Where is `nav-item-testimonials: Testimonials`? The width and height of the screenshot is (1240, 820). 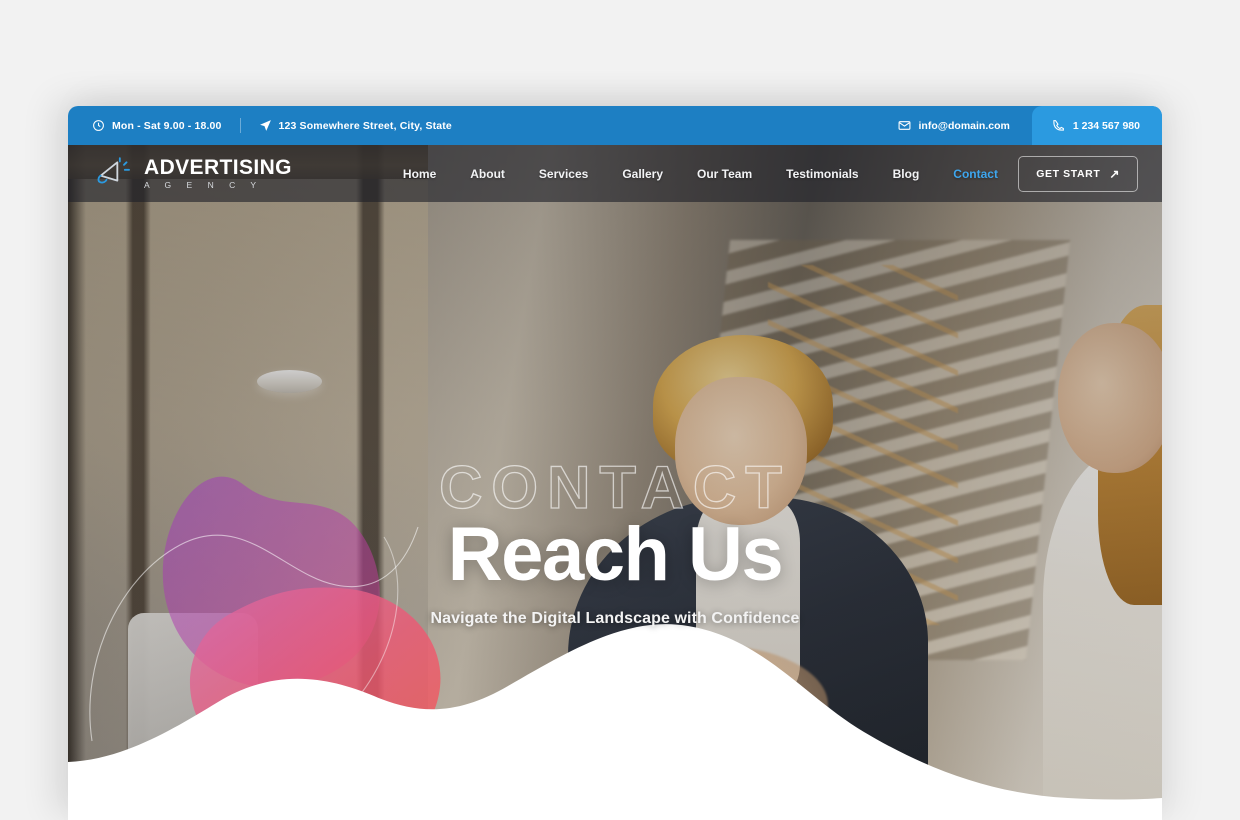 nav-item-testimonials: Testimonials is located at coordinates (822, 174).